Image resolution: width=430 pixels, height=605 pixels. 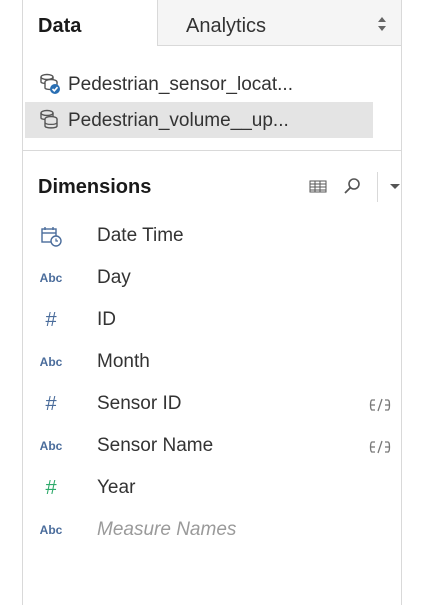 I want to click on field-row-sensor-name: Abc Sensor Name, so click(x=212, y=446).